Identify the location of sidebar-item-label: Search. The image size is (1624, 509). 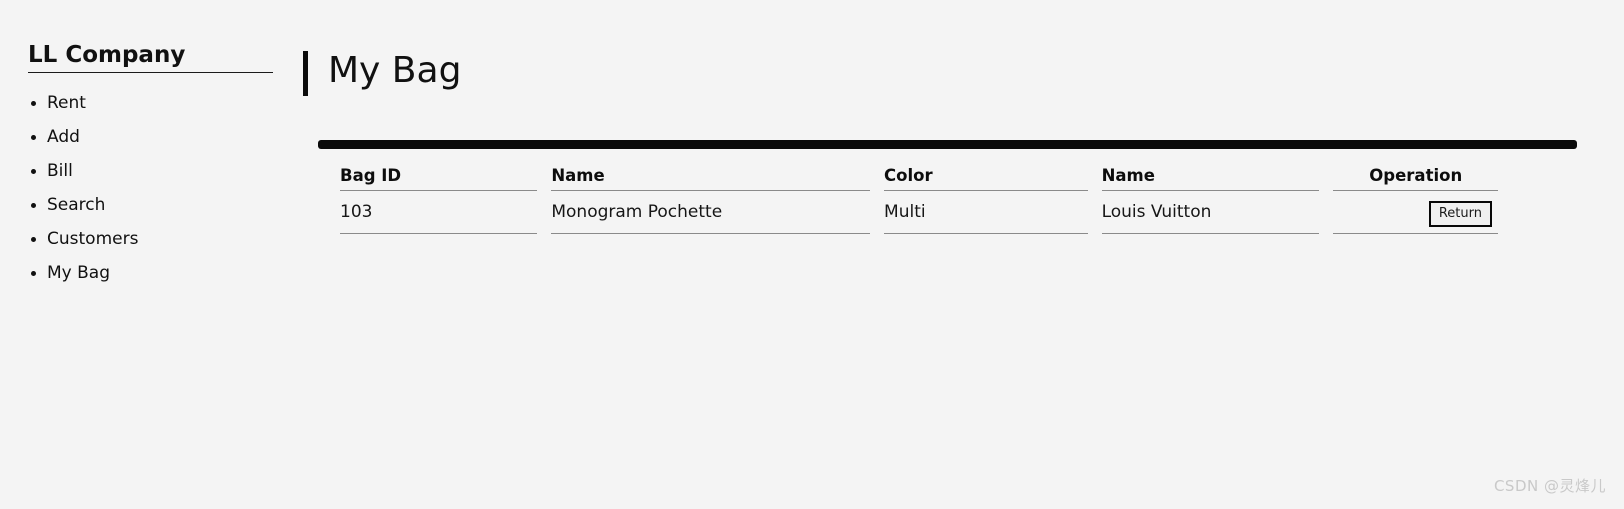
(76, 205).